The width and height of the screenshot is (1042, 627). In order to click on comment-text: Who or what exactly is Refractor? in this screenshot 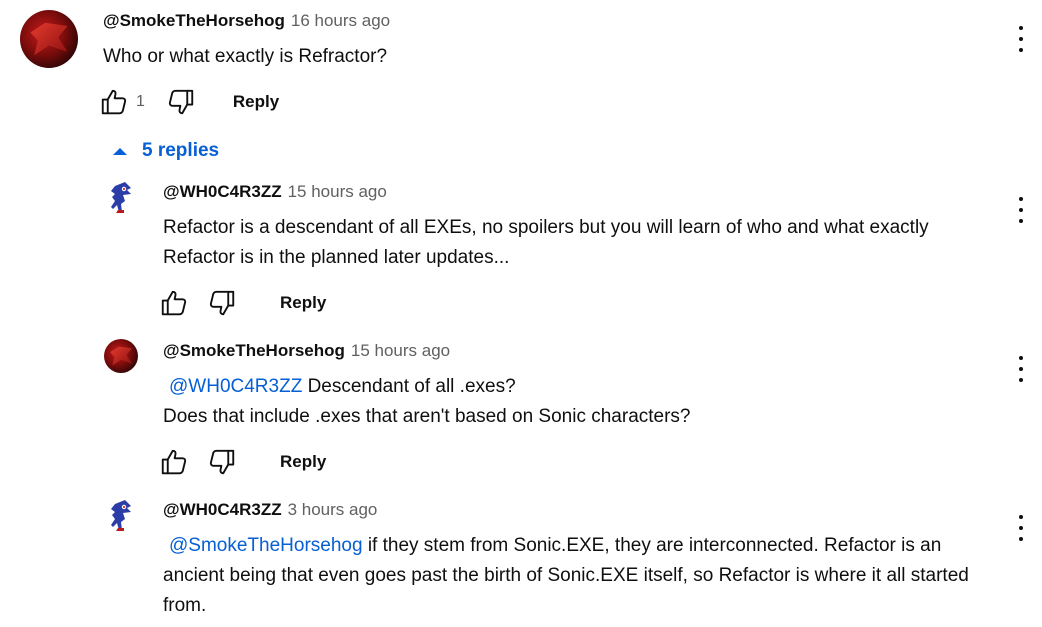, I will do `click(533, 57)`.